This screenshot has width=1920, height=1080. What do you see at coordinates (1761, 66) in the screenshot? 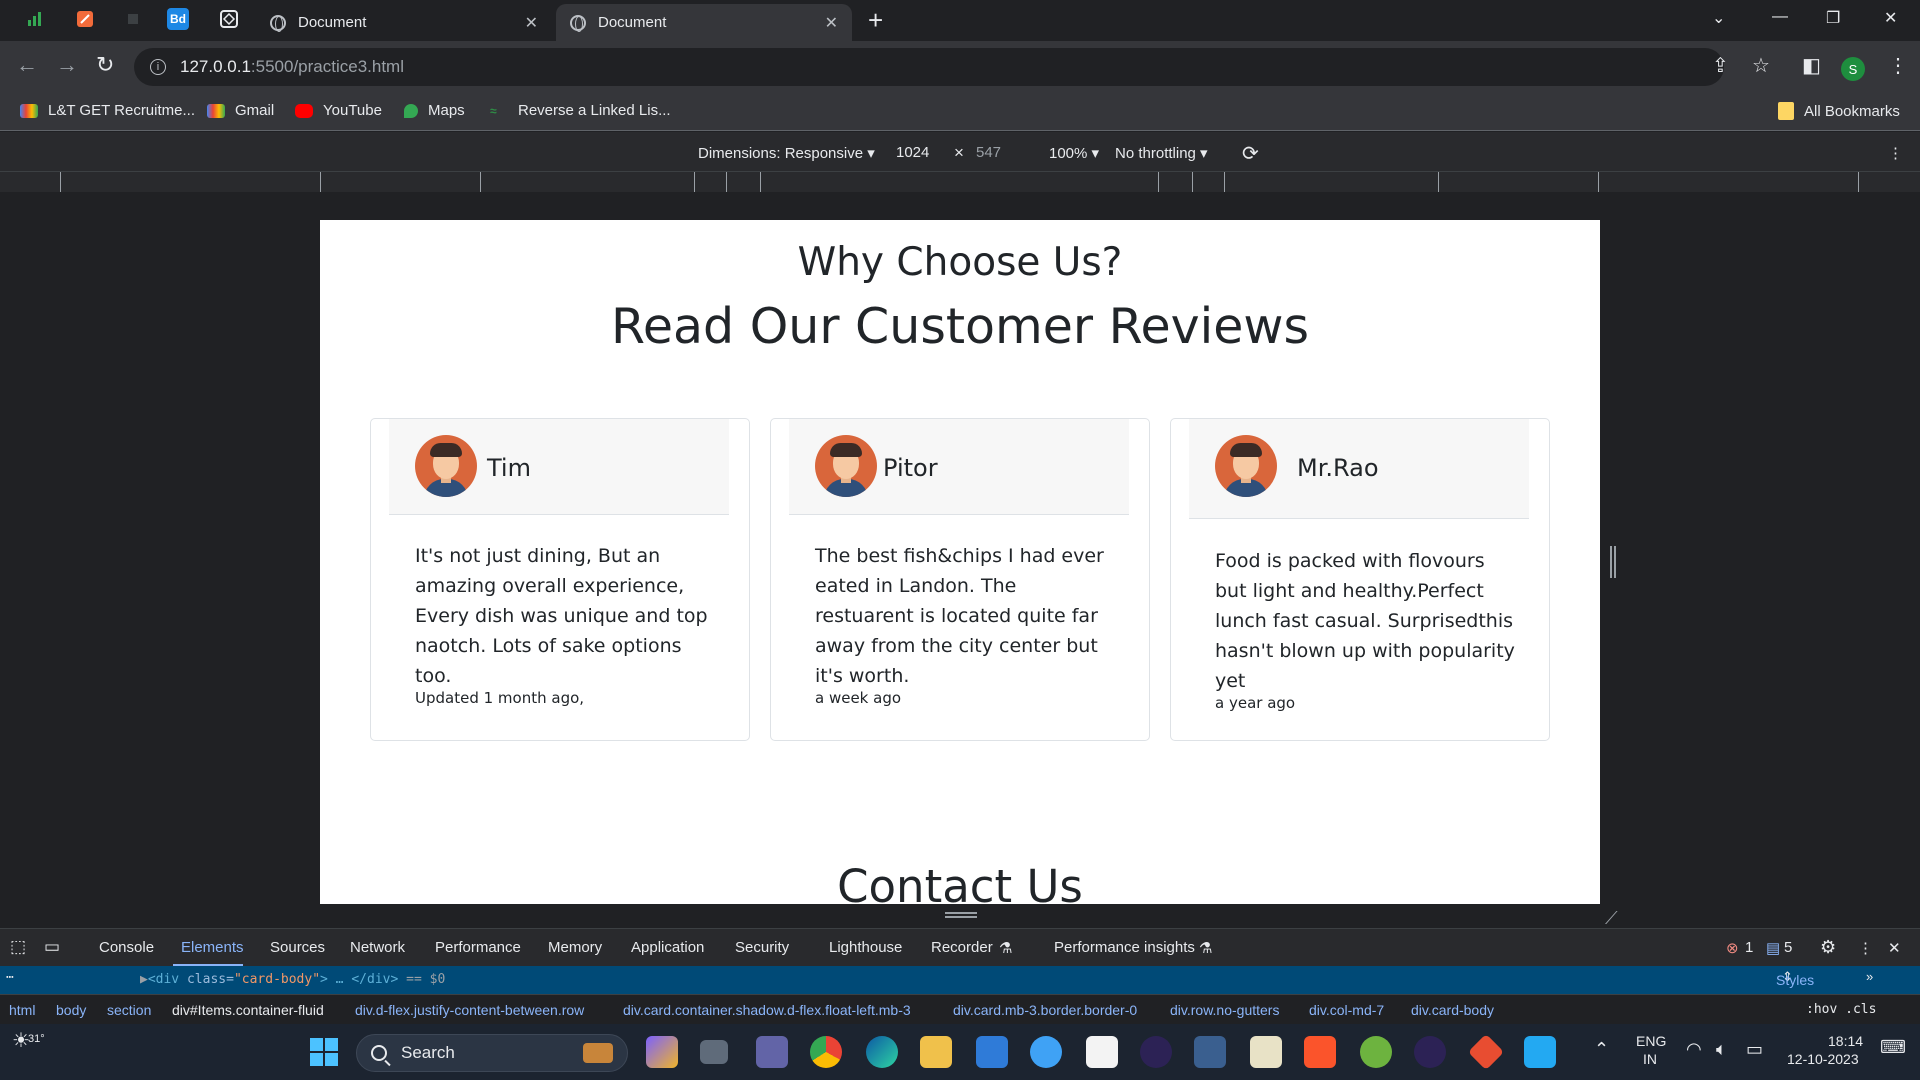
I see `bookmark-star-icon: ☆` at bounding box center [1761, 66].